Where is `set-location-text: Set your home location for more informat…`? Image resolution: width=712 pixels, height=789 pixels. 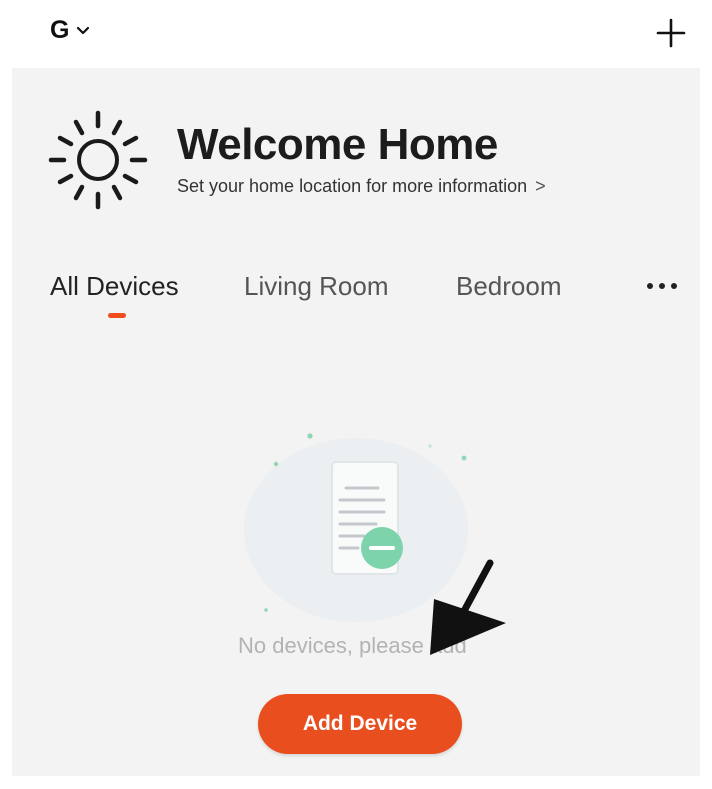 set-location-text: Set your home location for more informat… is located at coordinates (352, 186).